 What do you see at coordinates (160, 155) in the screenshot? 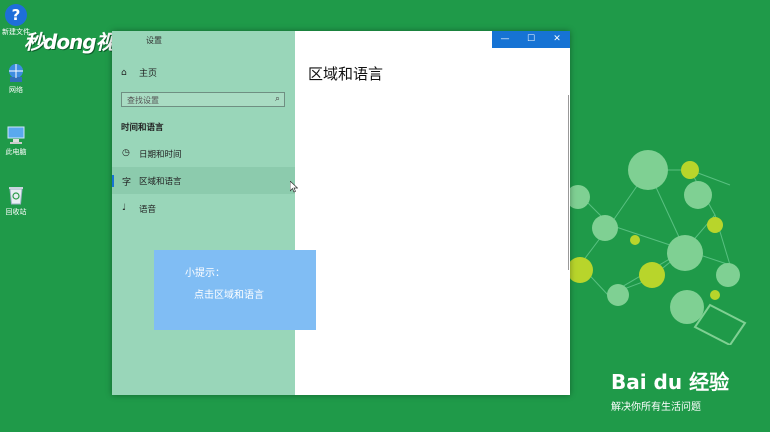
I see `sidebar-item-label: 日期和时间` at bounding box center [160, 155].